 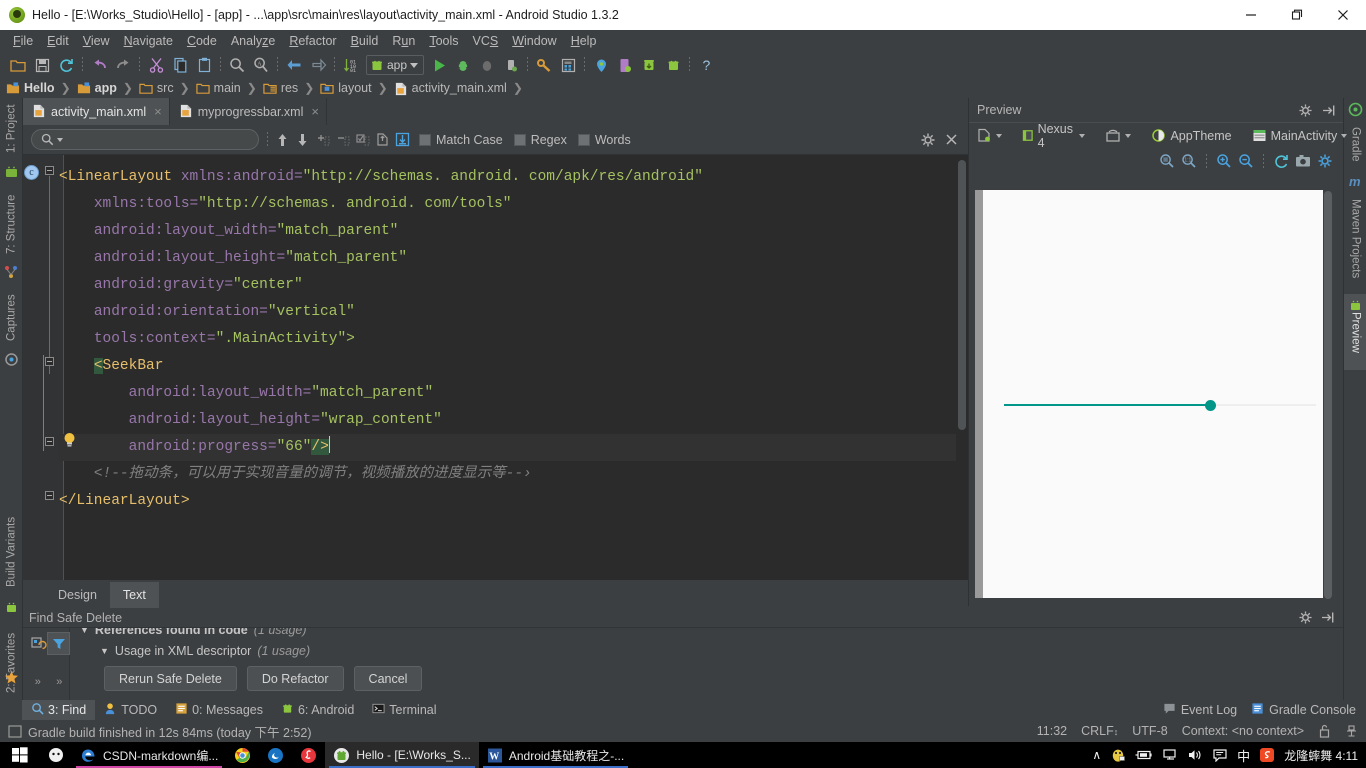 What do you see at coordinates (962, 367) in the screenshot?
I see `editor-scrollbar` at bounding box center [962, 367].